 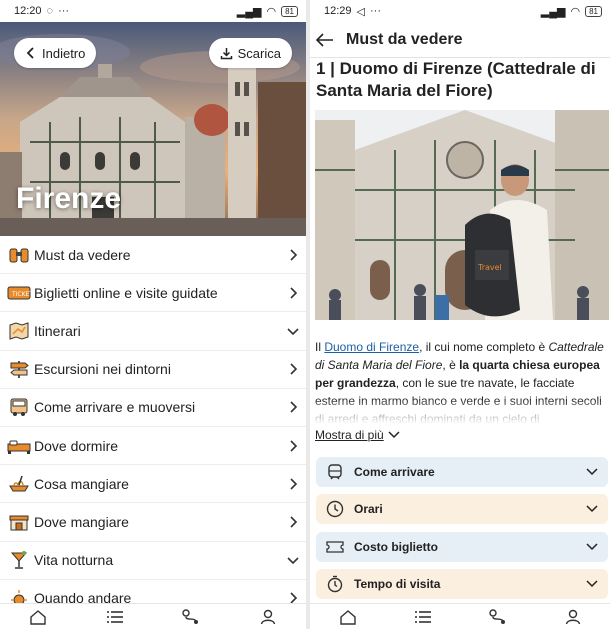 What do you see at coordinates (335, 584) in the screenshot?
I see `stopwatch-icon` at bounding box center [335, 584].